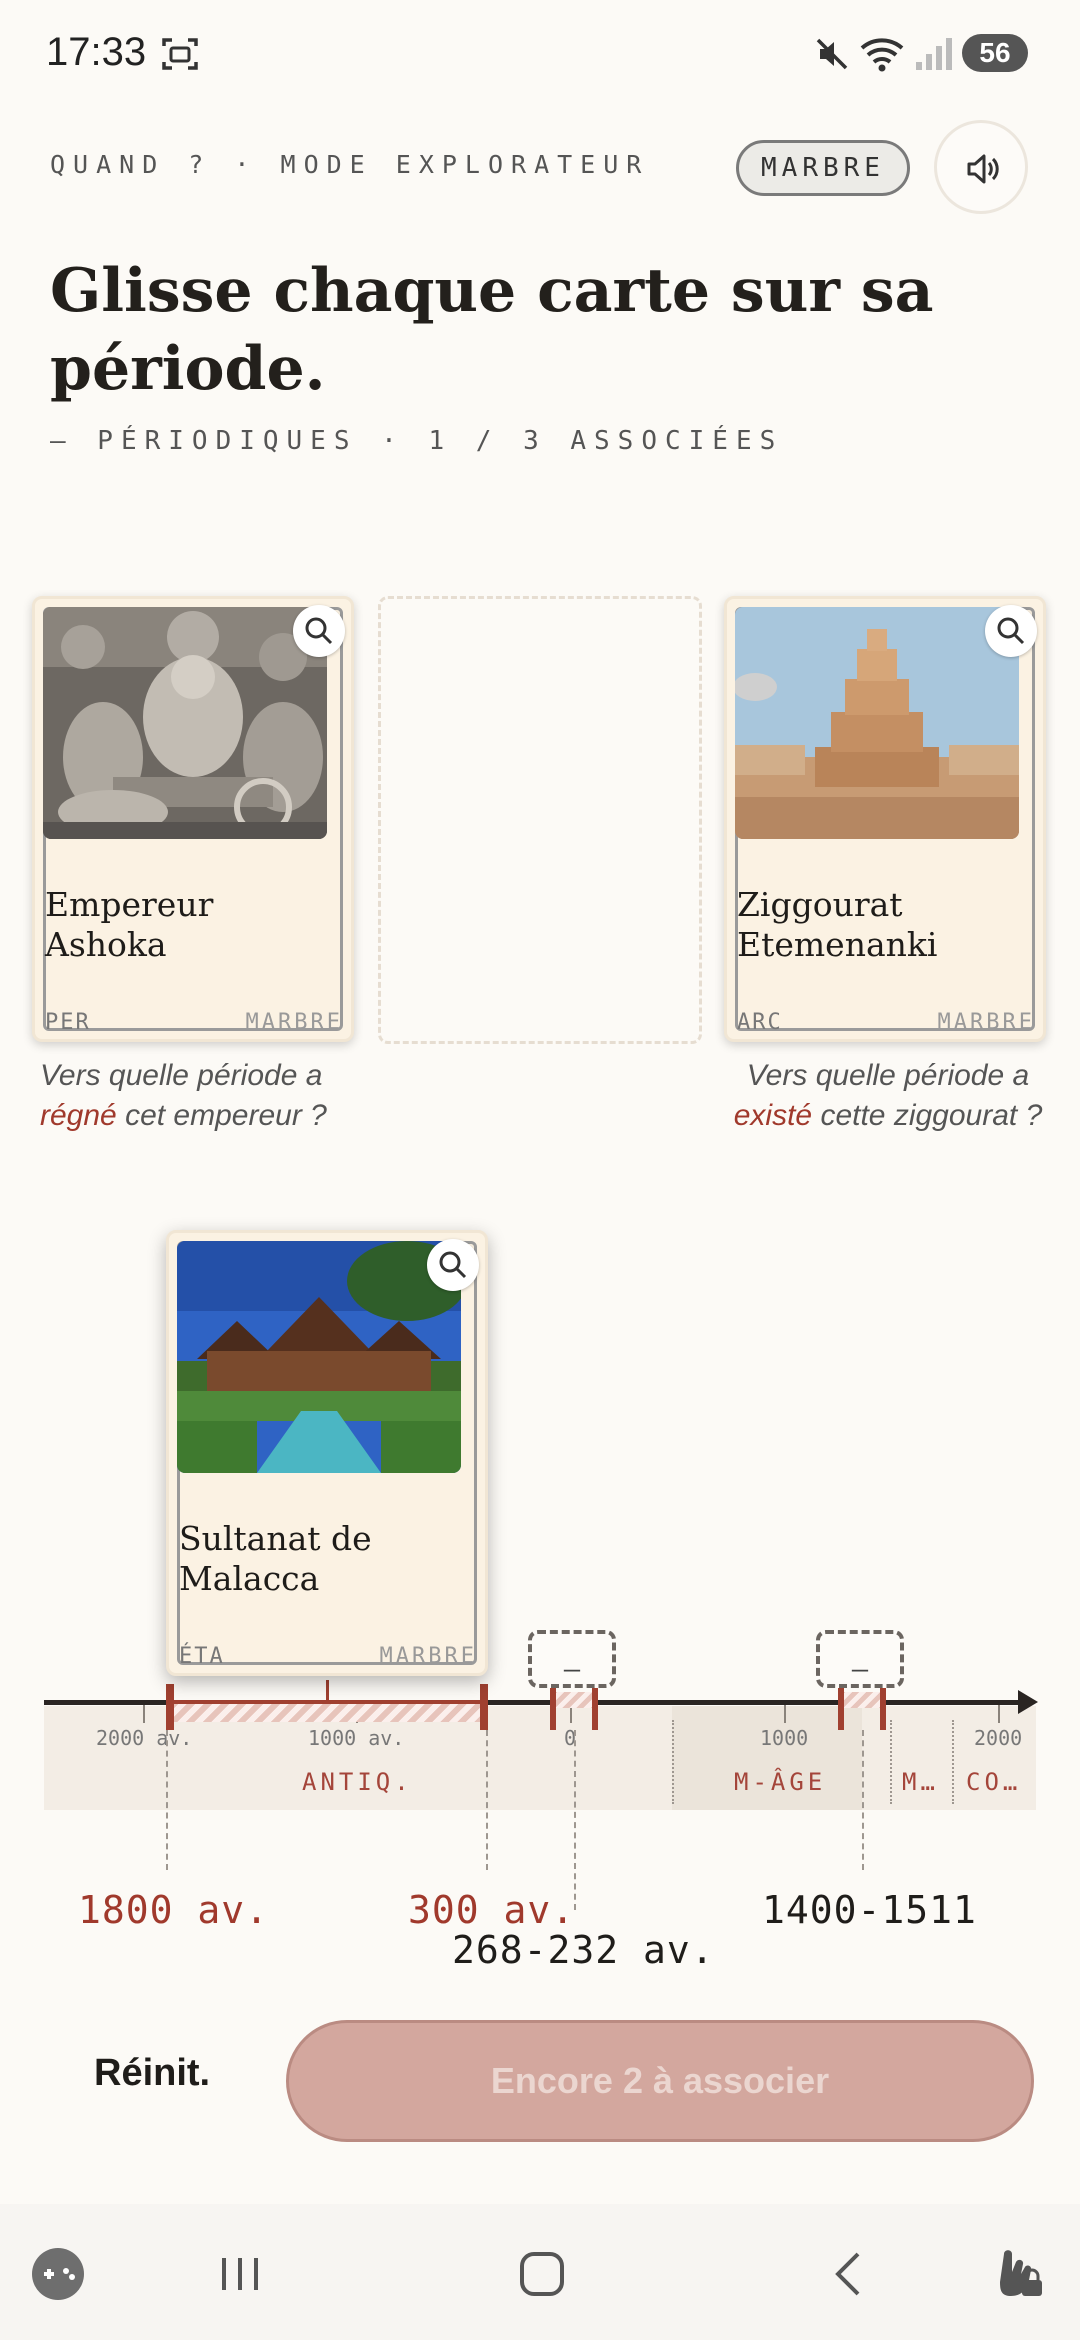 This screenshot has height=2340, width=1080. I want to click on card-category: PER, so click(68, 1022).